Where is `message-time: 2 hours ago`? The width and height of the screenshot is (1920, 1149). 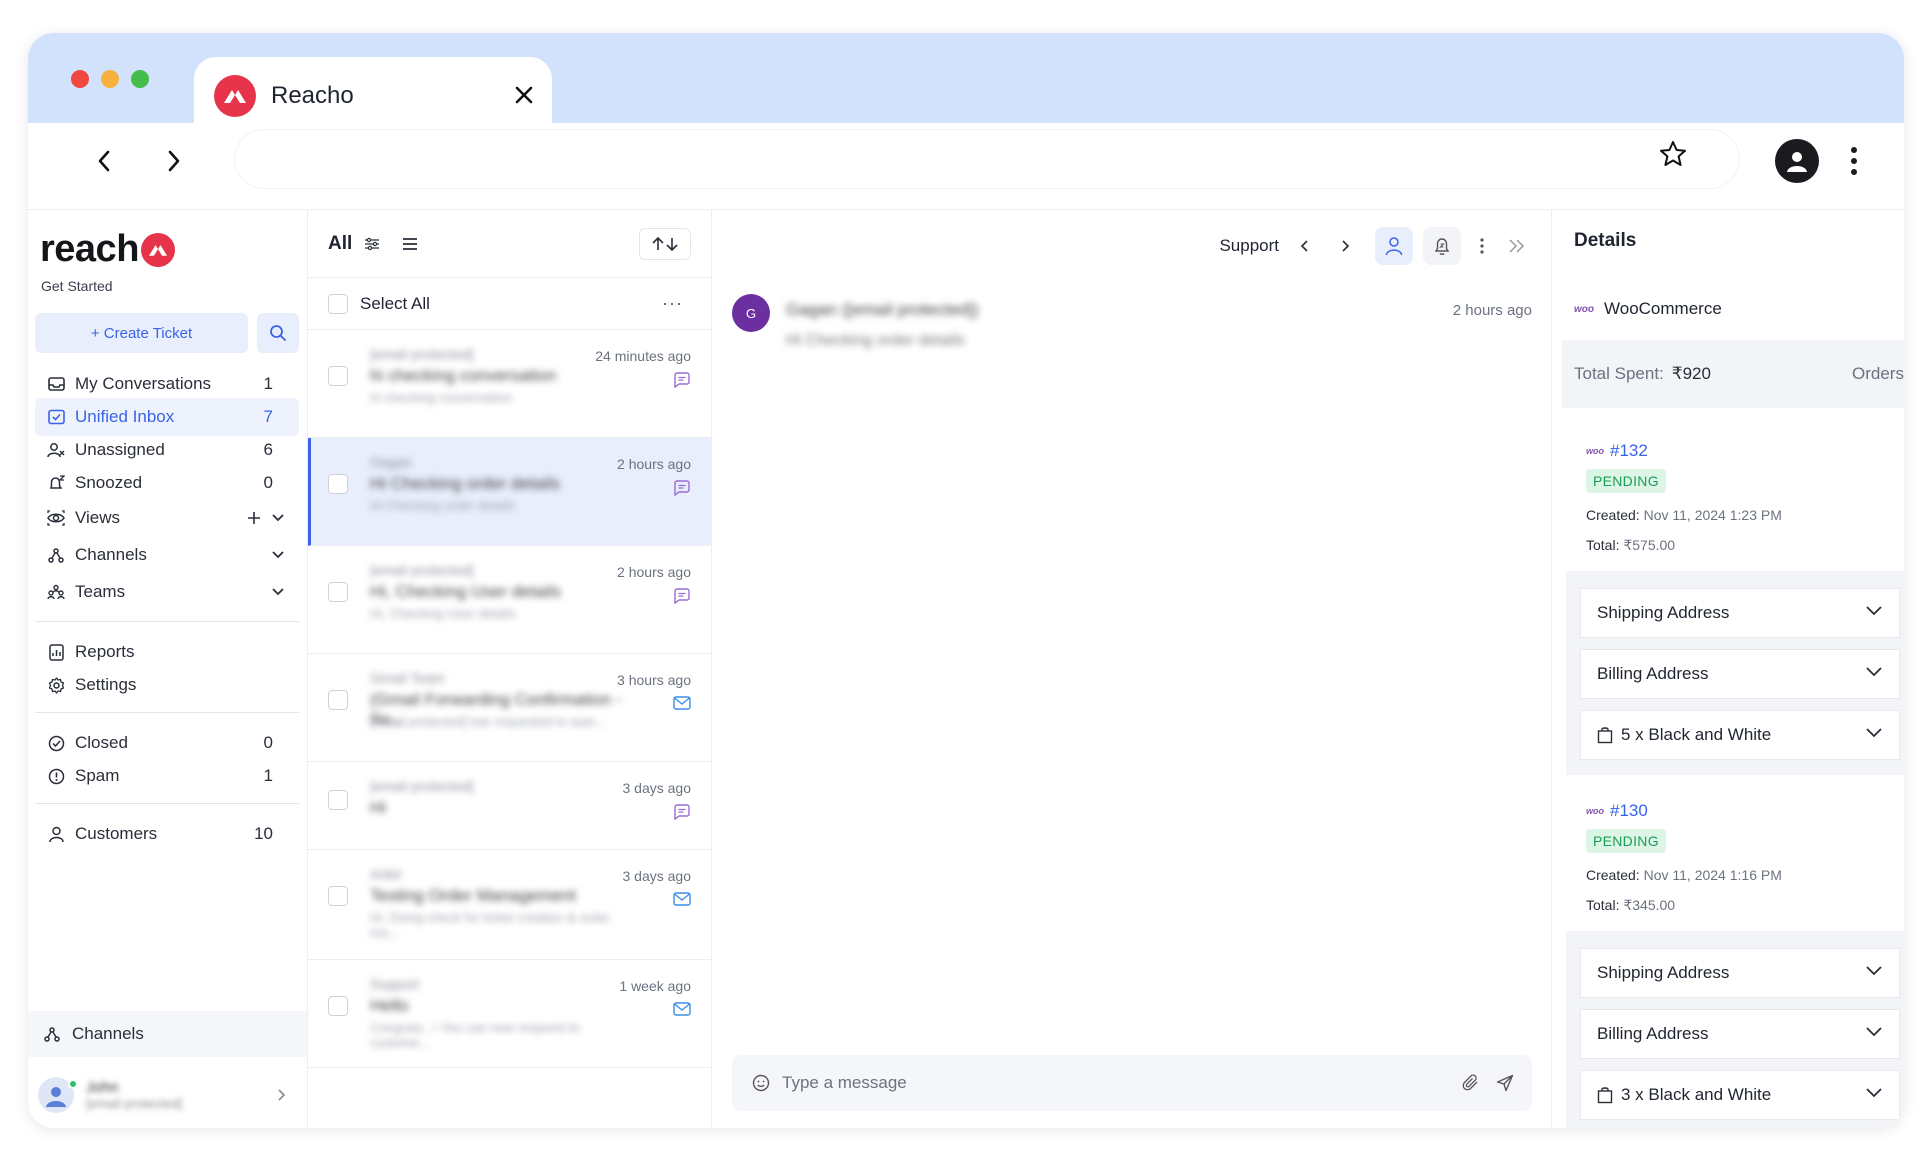
message-time: 2 hours ago is located at coordinates (1492, 310).